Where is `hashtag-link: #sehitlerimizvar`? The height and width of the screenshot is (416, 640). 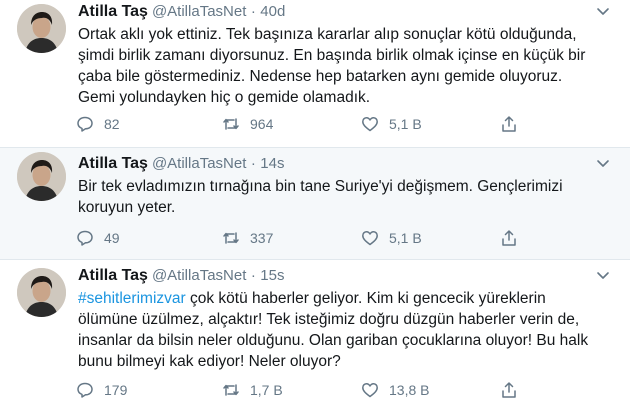 hashtag-link: #sehitlerimizvar is located at coordinates (132, 298).